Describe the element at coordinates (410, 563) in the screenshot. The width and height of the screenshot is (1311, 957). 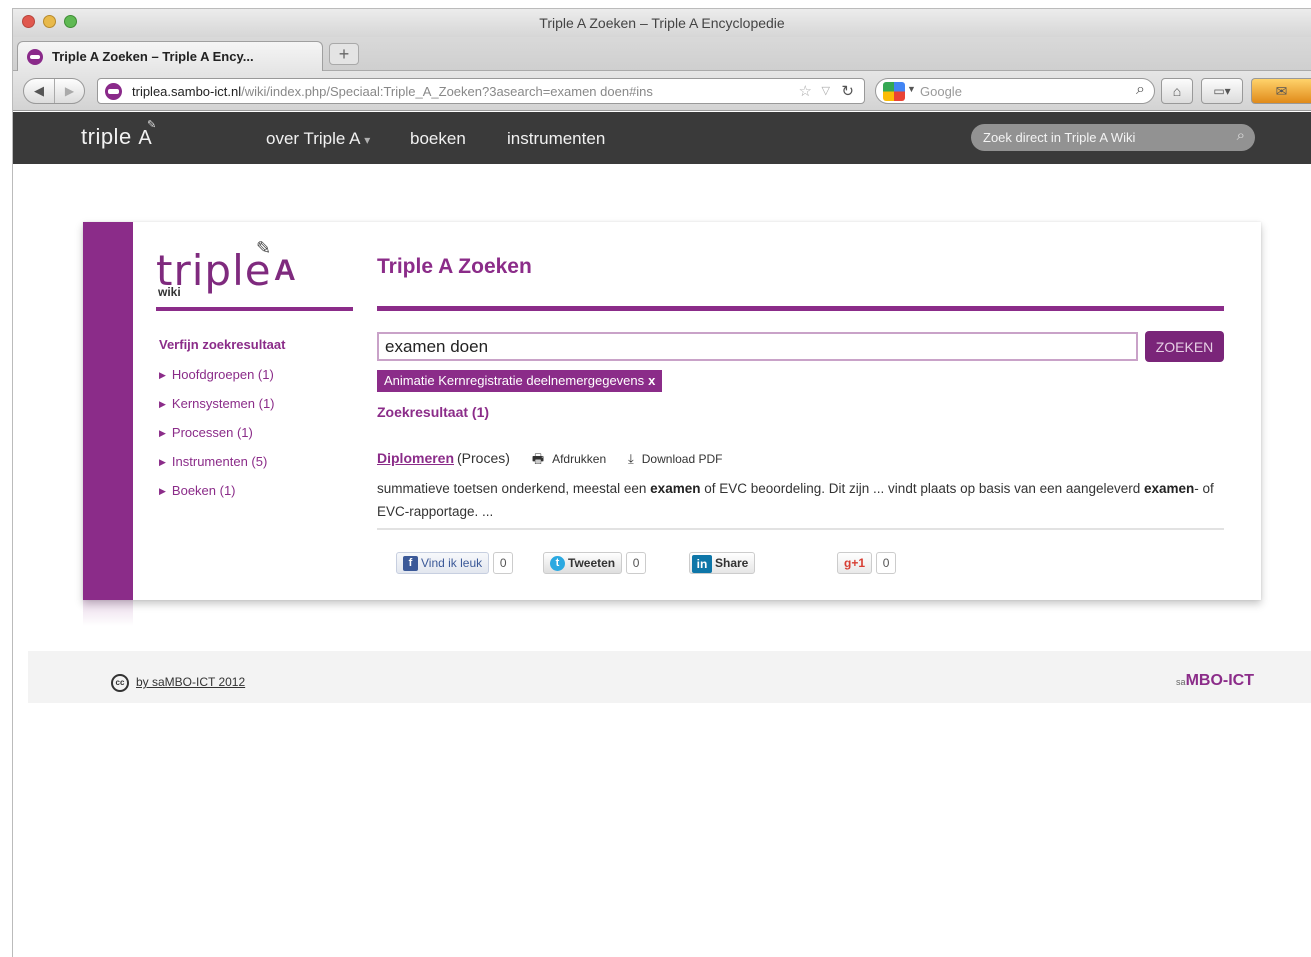
I see `facebook-icon: f` at that location.